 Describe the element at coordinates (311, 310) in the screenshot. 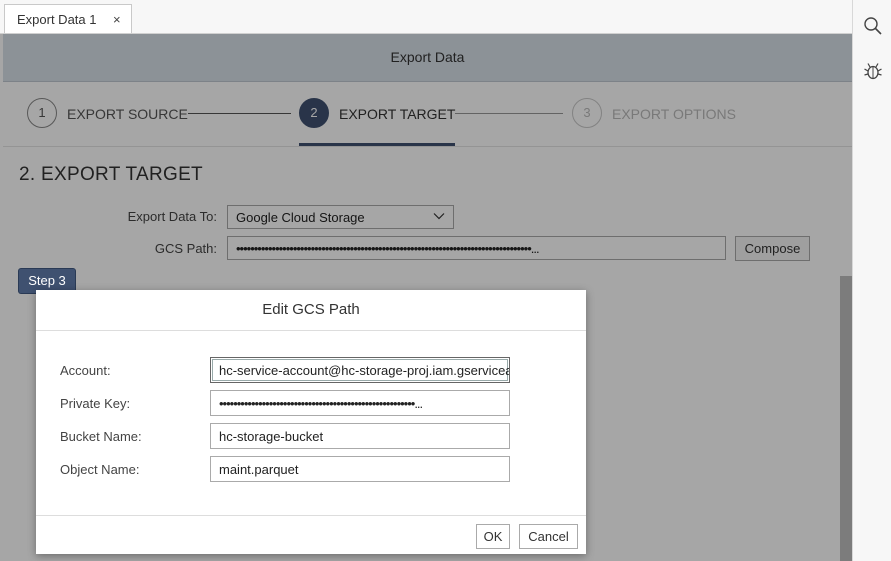

I see `dialog-title: Edit GCS Path` at that location.